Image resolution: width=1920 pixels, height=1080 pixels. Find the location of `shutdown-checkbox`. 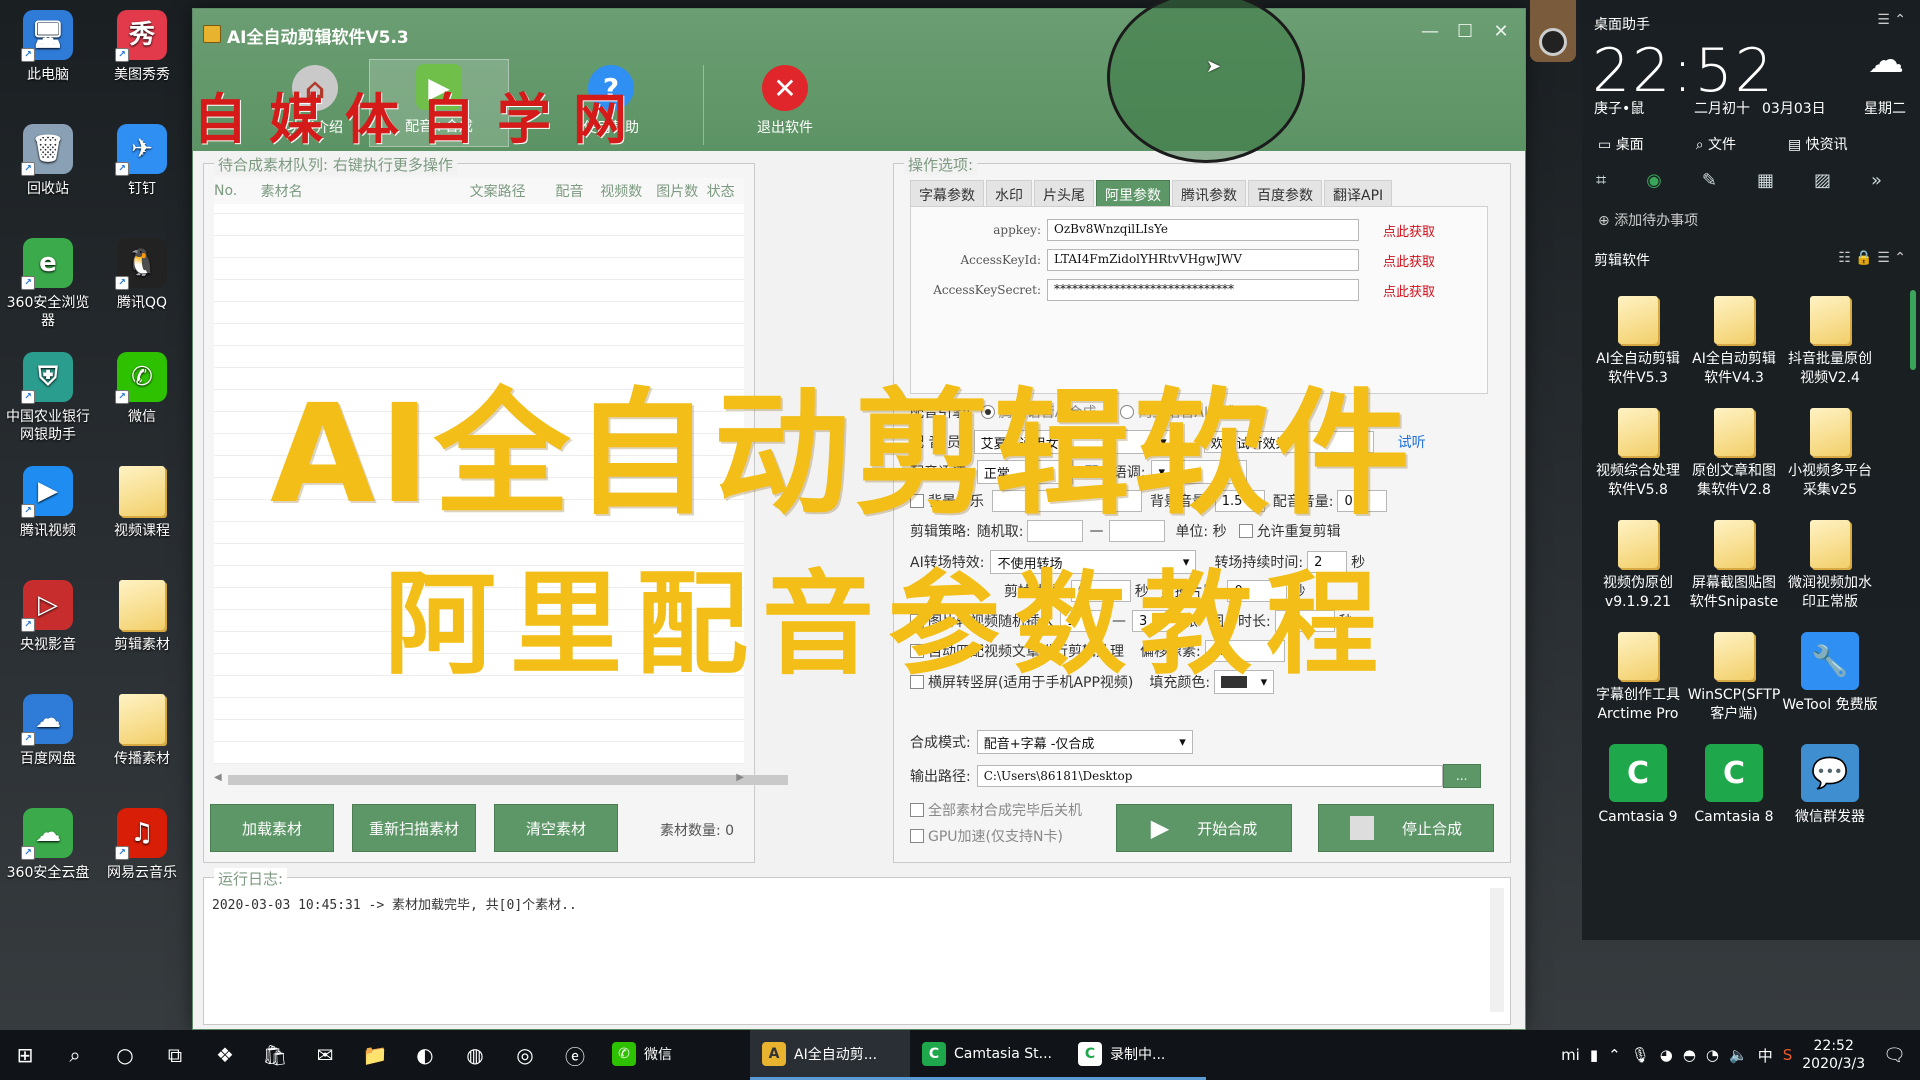

shutdown-checkbox is located at coordinates (917, 810).